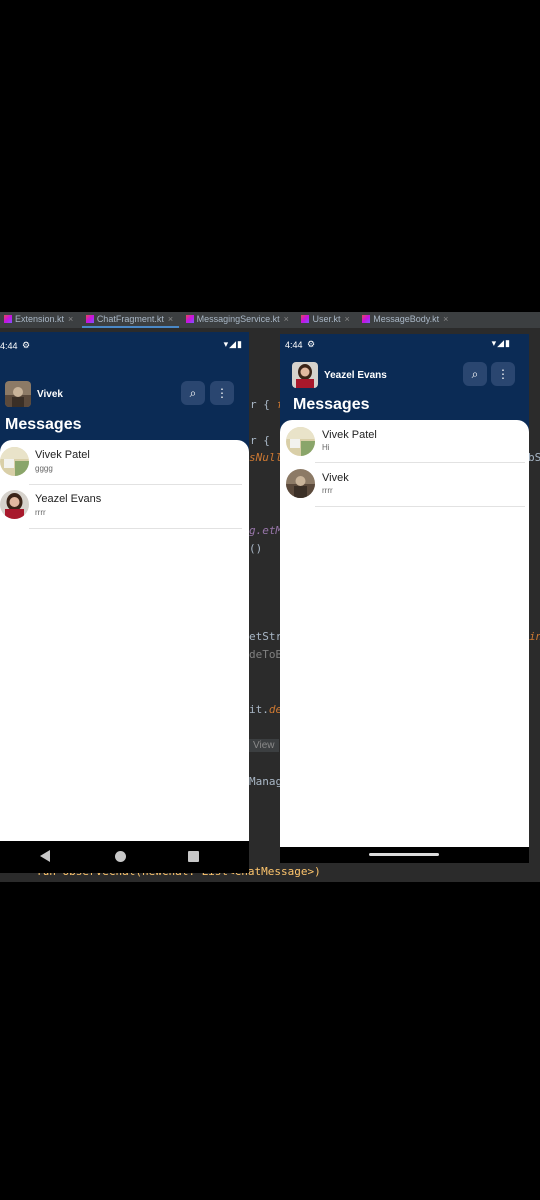  Describe the element at coordinates (50, 394) in the screenshot. I see `toolbar-title: Vivek` at that location.